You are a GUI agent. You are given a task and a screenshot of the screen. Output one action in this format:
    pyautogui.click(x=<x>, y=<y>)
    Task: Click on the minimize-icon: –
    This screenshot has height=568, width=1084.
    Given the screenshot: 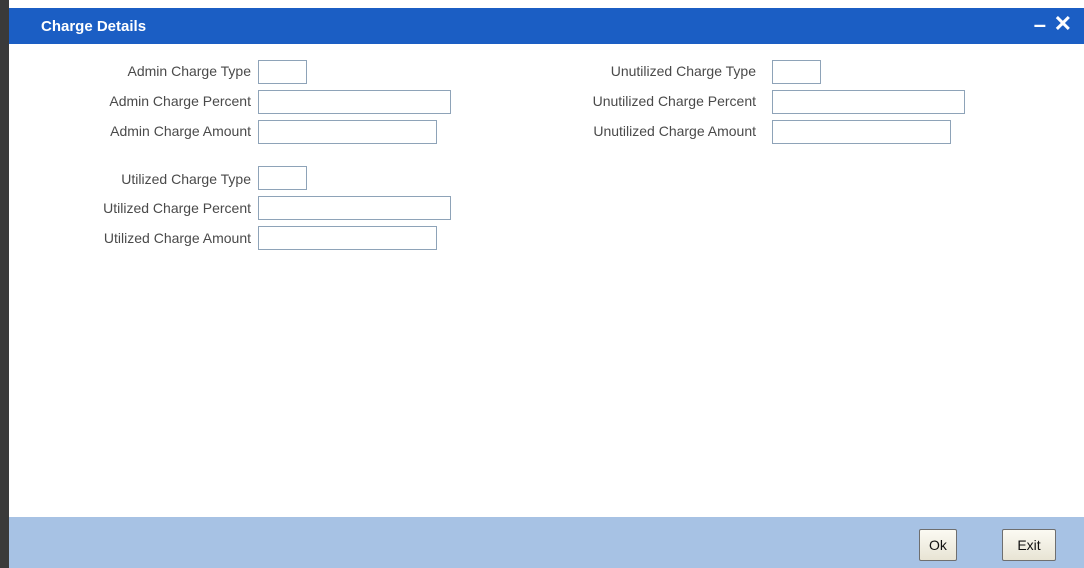 What is the action you would take?
    pyautogui.click(x=1040, y=25)
    